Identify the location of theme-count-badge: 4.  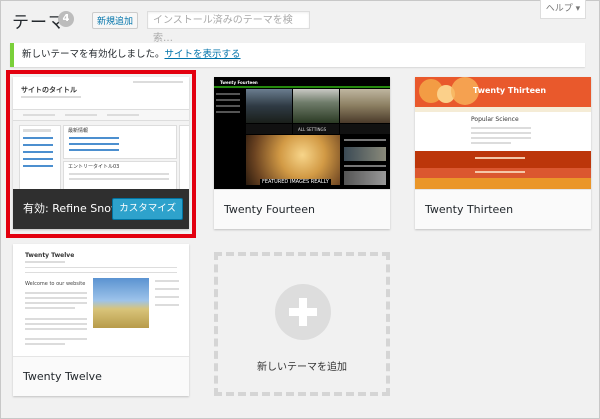
(66, 19).